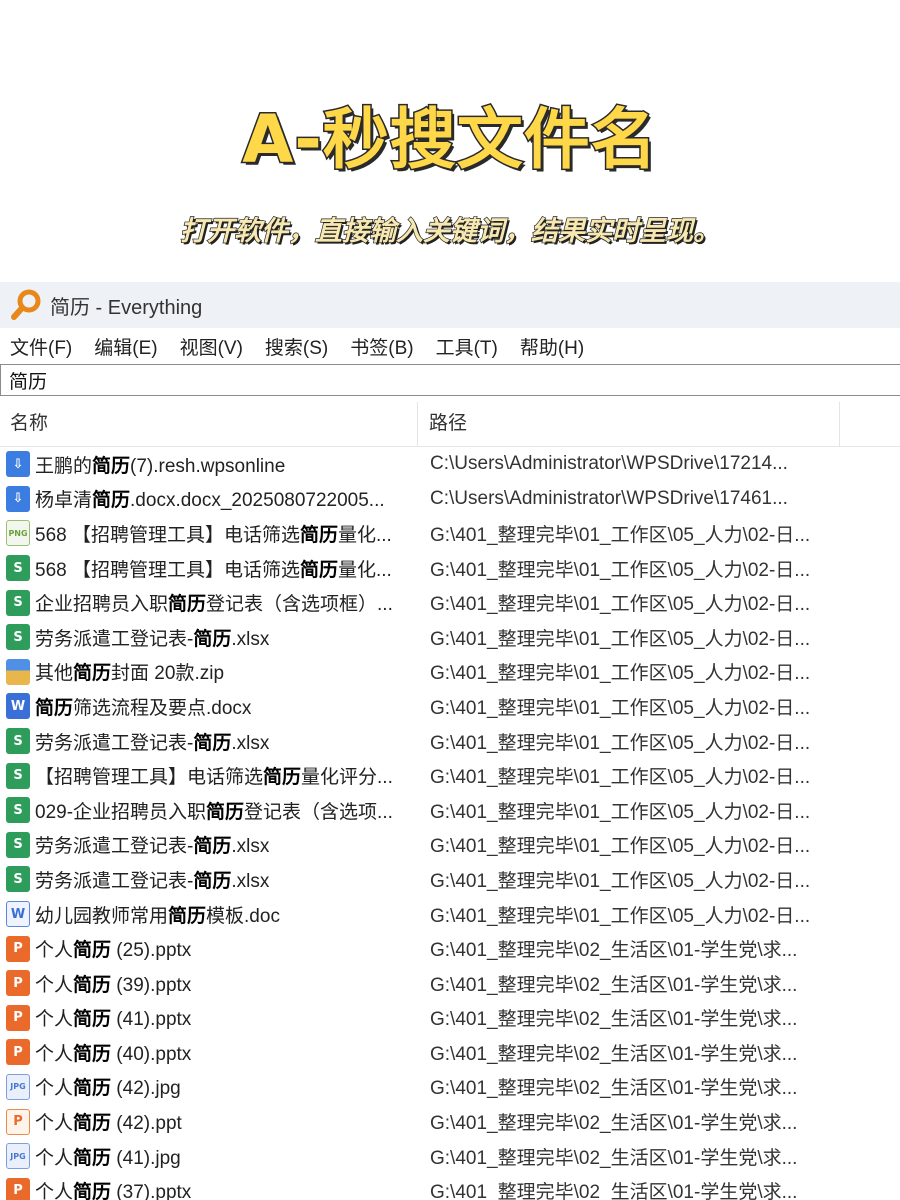 This screenshot has width=900, height=1200. Describe the element at coordinates (157, 916) in the screenshot. I see `file-name: 幼儿园教师常用简历模板.doc` at that location.